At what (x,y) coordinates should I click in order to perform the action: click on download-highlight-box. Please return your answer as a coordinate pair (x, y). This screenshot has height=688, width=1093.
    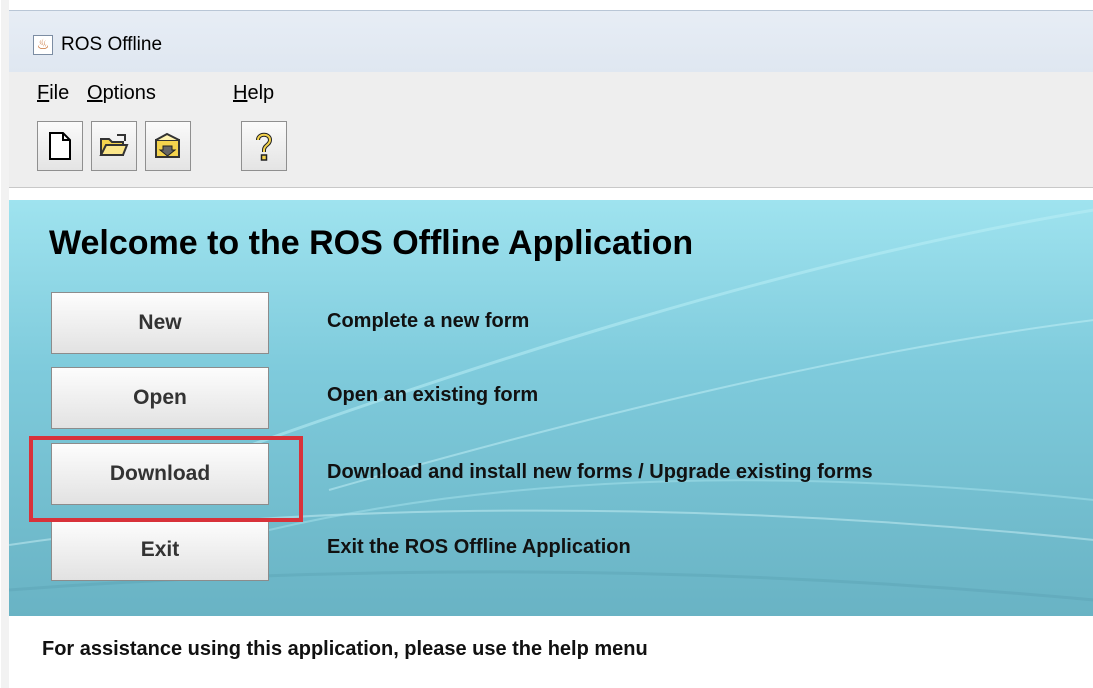
    Looking at the image, I should click on (166, 479).